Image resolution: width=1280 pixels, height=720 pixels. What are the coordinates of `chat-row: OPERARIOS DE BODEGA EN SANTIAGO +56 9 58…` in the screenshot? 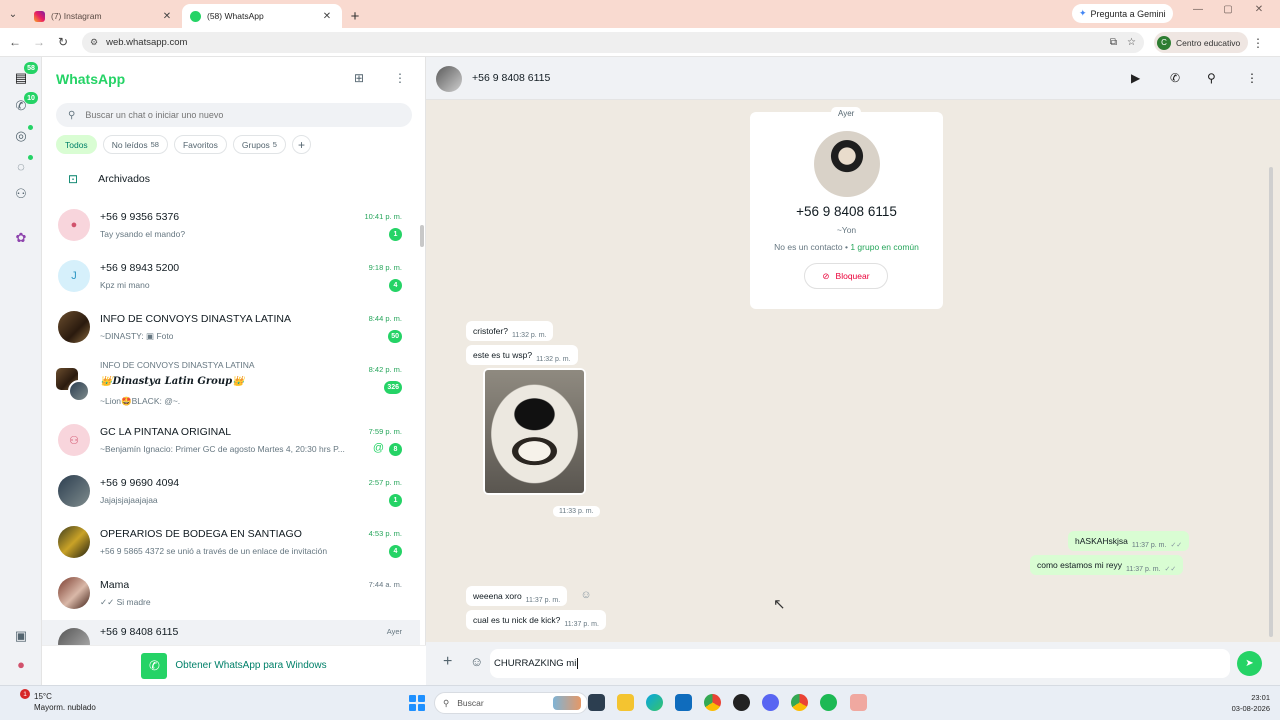 It's located at (231, 543).